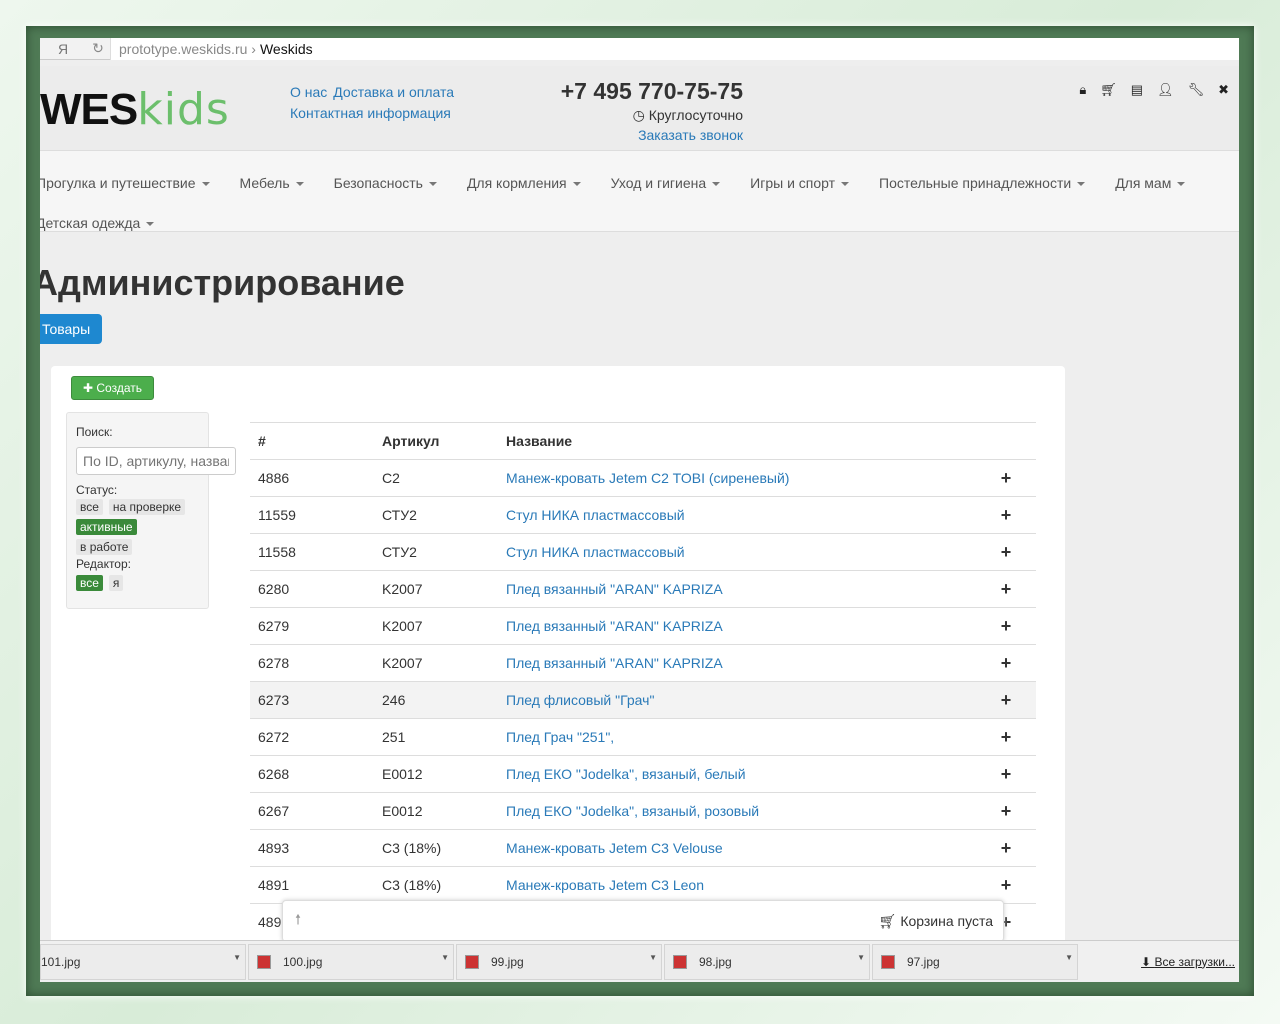 The image size is (1280, 1024). What do you see at coordinates (737, 700) in the screenshot?
I see `cell-name: Плед флисовый "Грач"` at bounding box center [737, 700].